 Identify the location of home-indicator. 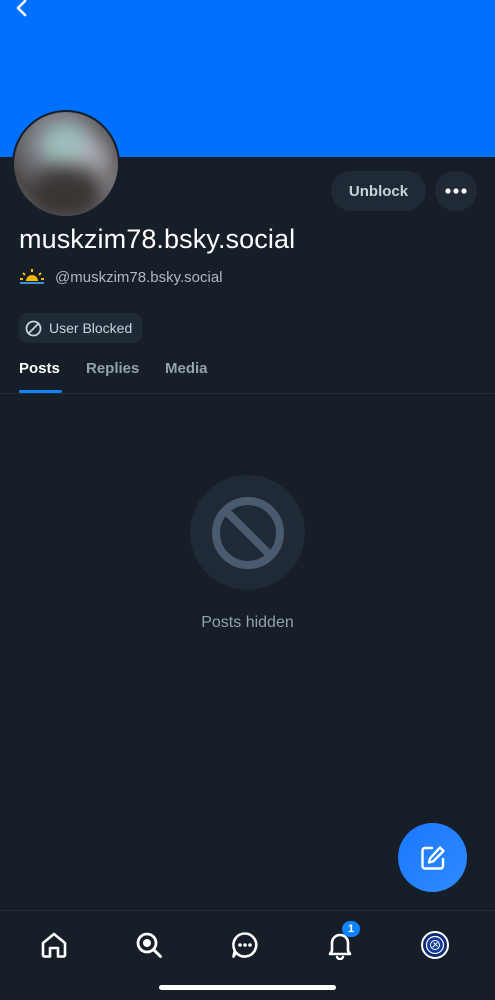
(247, 987).